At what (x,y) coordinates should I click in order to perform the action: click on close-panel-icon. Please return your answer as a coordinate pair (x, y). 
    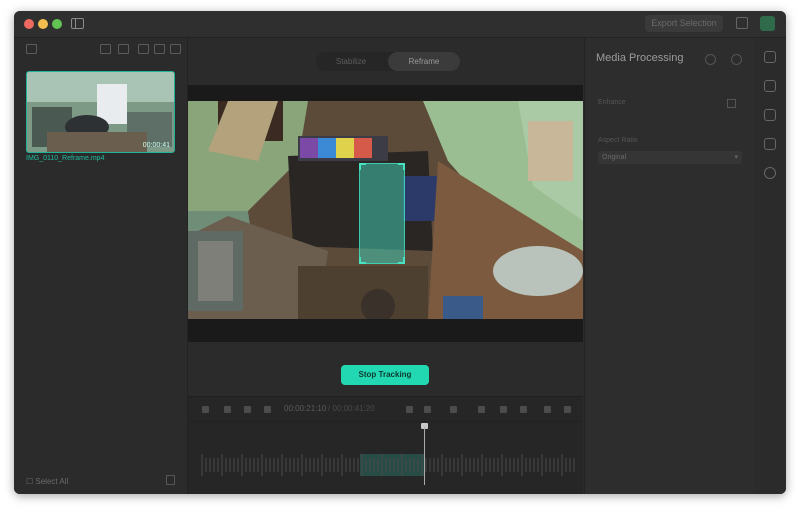
    Looking at the image, I should click on (736, 59).